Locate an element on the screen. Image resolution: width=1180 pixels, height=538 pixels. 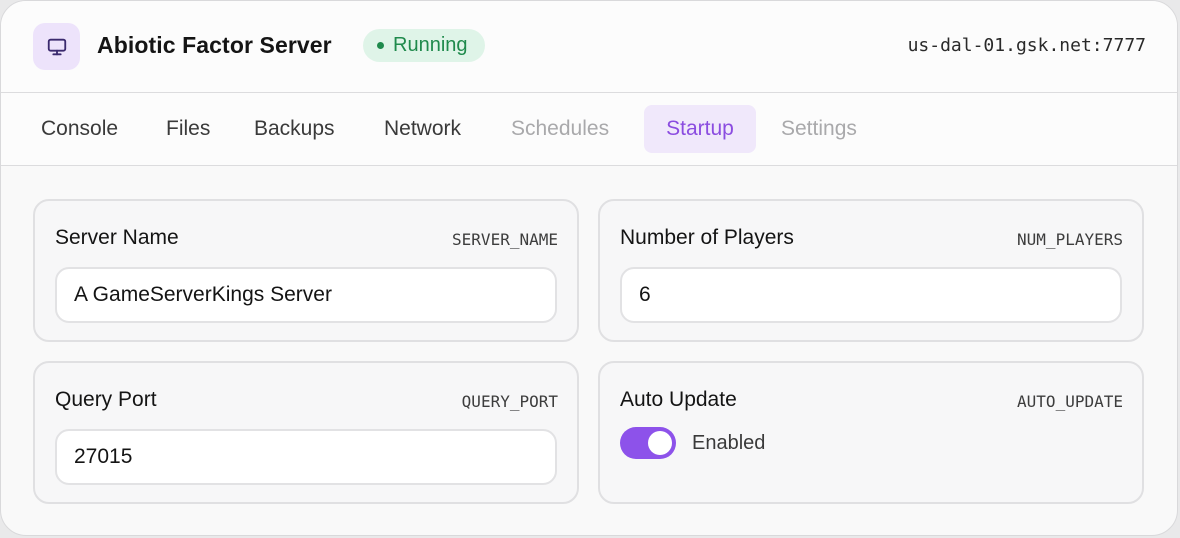
auto-update-label: Auto Update is located at coordinates (678, 399).